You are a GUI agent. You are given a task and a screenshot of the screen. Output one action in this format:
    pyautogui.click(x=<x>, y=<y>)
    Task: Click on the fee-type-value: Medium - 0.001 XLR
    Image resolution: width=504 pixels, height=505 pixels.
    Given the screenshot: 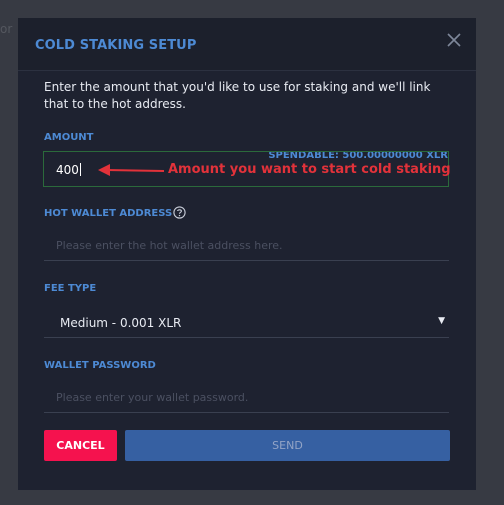 What is the action you would take?
    pyautogui.click(x=121, y=323)
    